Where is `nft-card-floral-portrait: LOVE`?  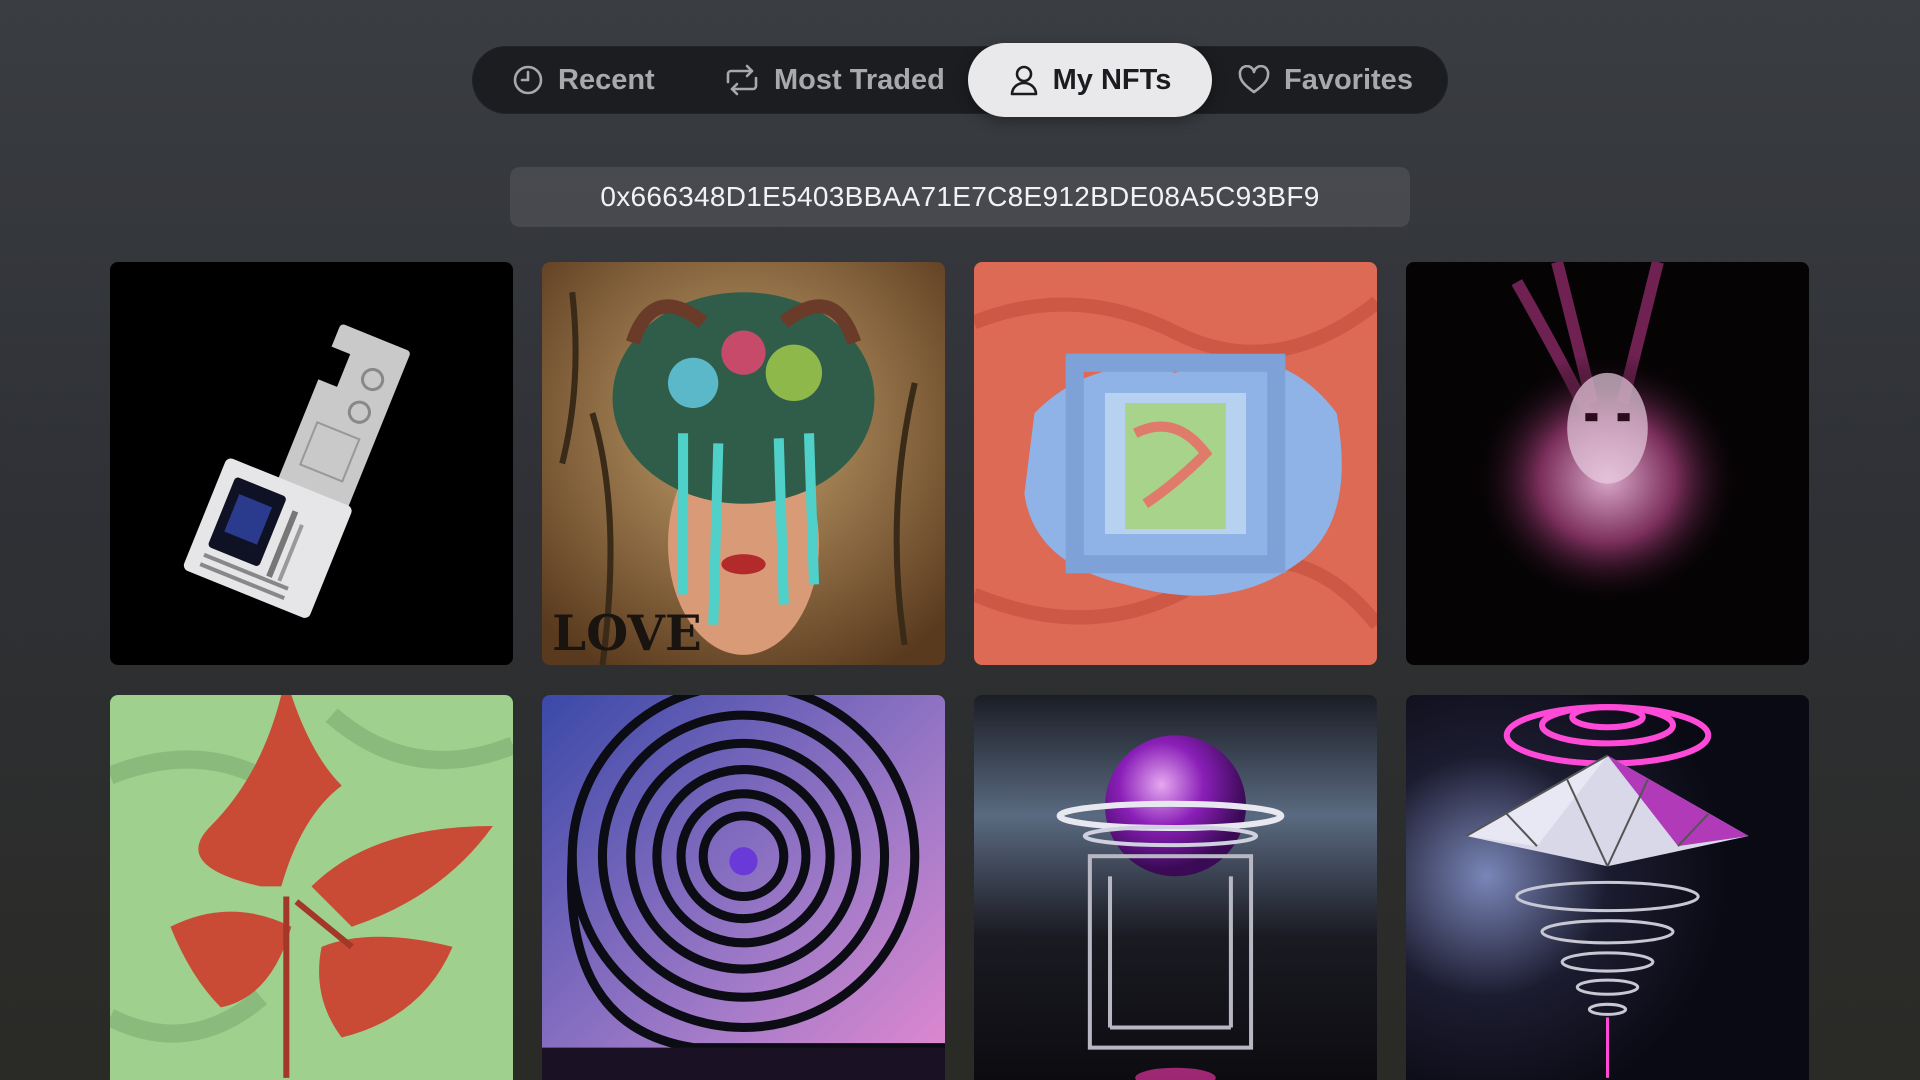
nft-card-floral-portrait: LOVE is located at coordinates (743, 463).